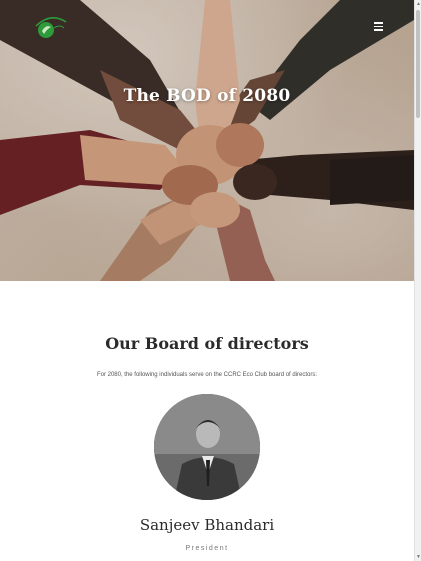 This screenshot has width=421, height=561. Describe the element at coordinates (207, 96) in the screenshot. I see `hero-title: The BOD of 2080` at that location.